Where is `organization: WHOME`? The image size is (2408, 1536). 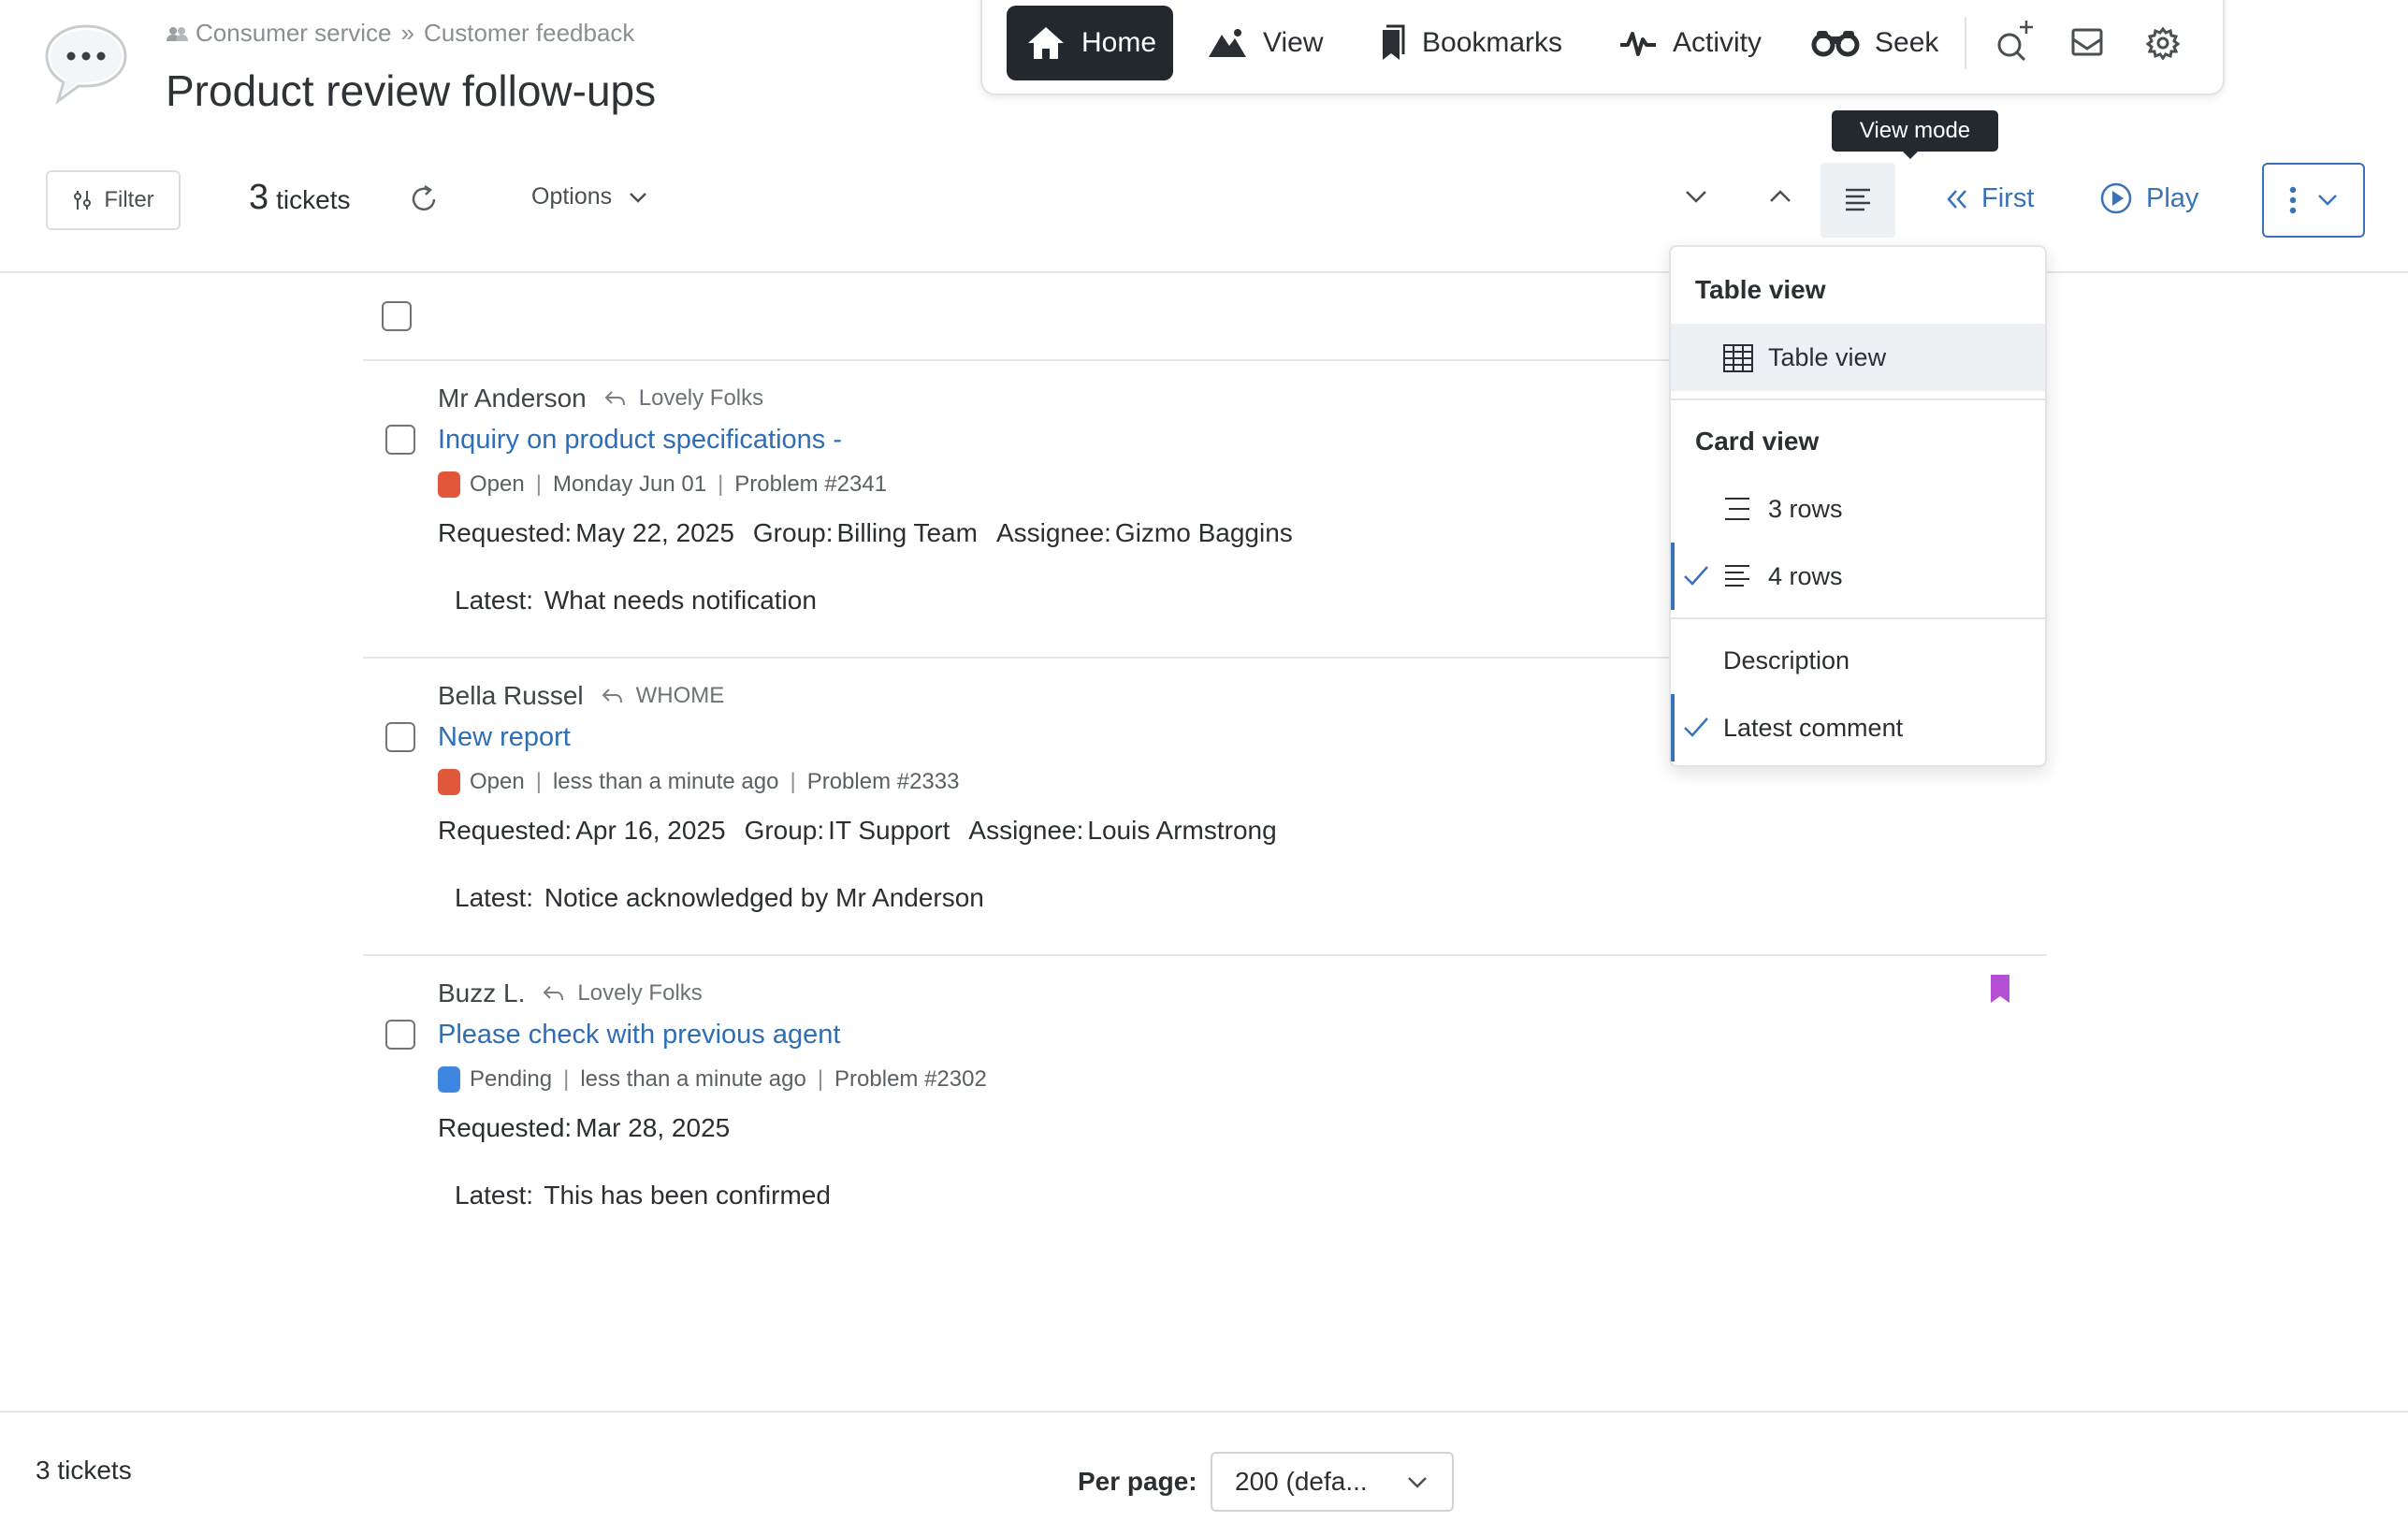
organization: WHOME is located at coordinates (681, 696).